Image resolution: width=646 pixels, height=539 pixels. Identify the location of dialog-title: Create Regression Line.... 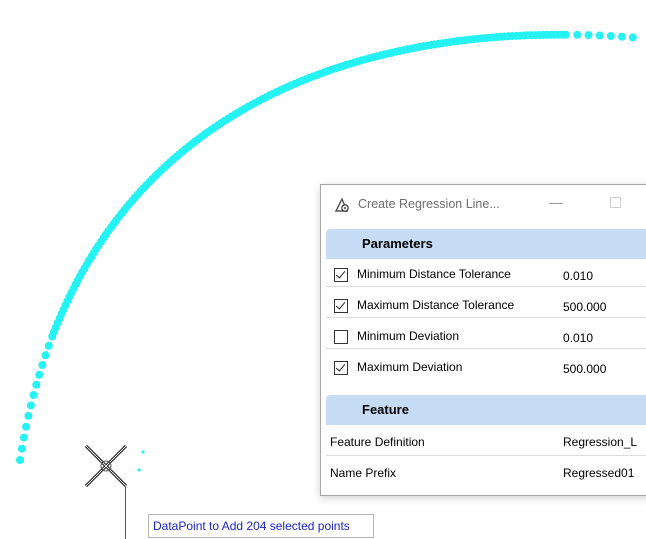
(429, 204).